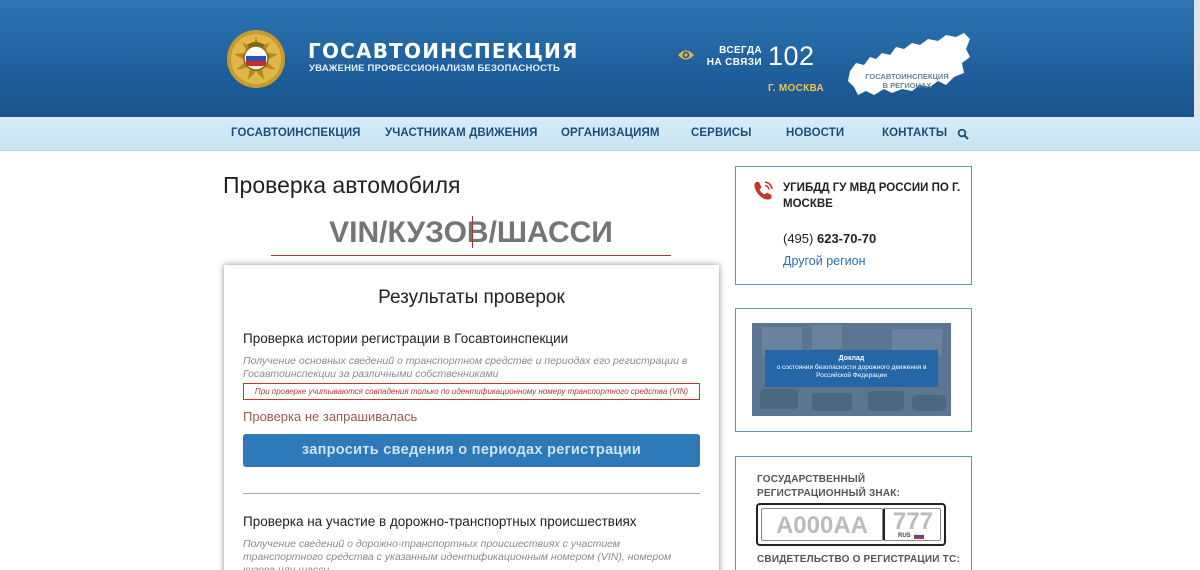  What do you see at coordinates (471, 297) in the screenshot?
I see `results-title: Результаты проверок` at bounding box center [471, 297].